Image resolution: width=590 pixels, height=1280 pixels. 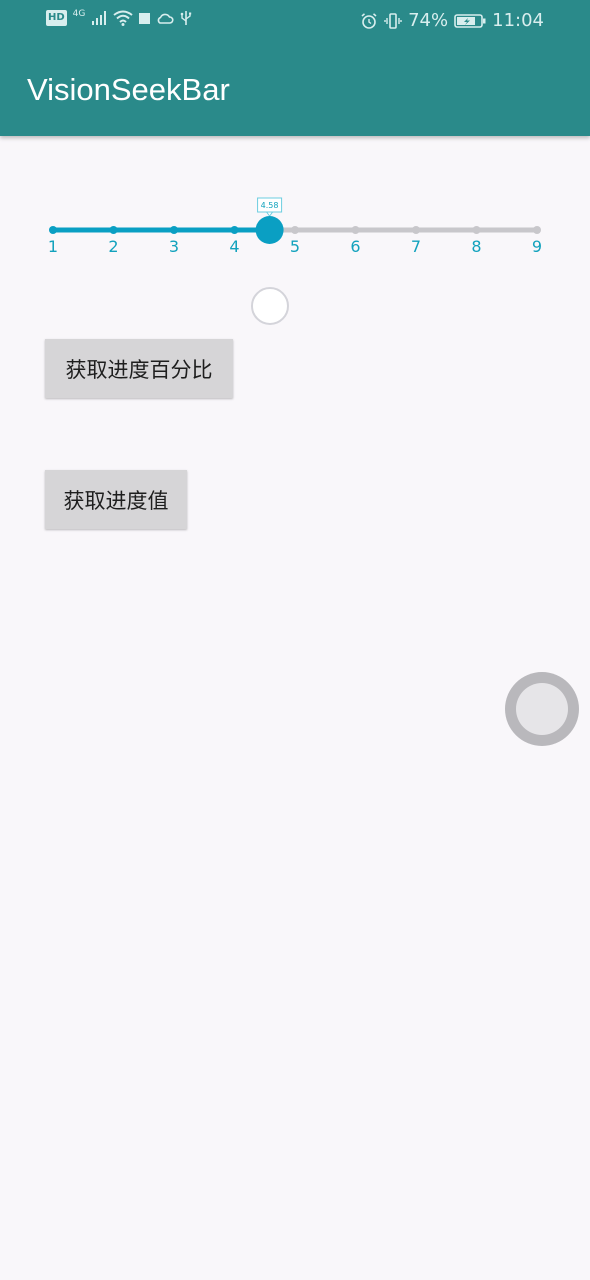 What do you see at coordinates (270, 306) in the screenshot?
I see `indicator-circle` at bounding box center [270, 306].